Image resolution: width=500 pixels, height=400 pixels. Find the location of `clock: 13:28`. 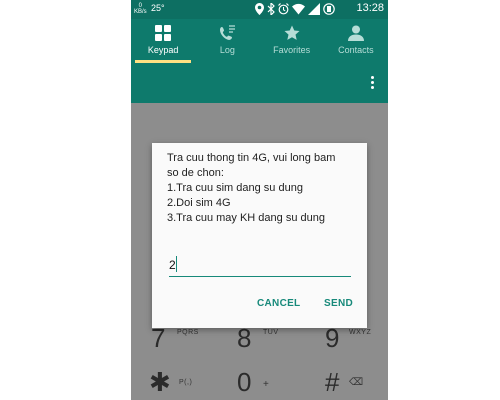

clock: 13:28 is located at coordinates (370, 8).